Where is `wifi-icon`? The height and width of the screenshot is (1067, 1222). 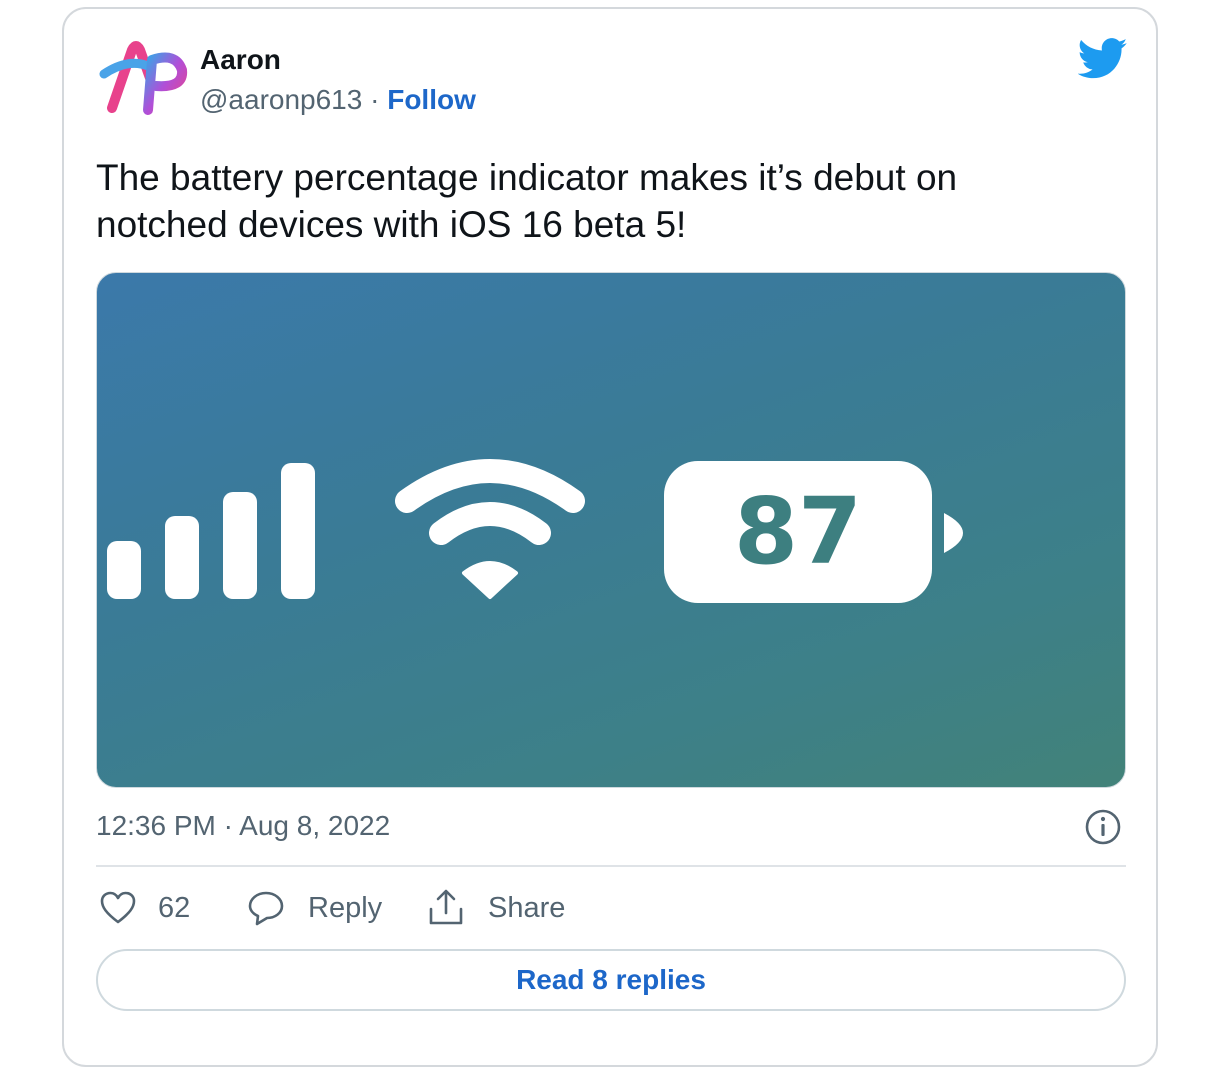
wifi-icon is located at coordinates (490, 529).